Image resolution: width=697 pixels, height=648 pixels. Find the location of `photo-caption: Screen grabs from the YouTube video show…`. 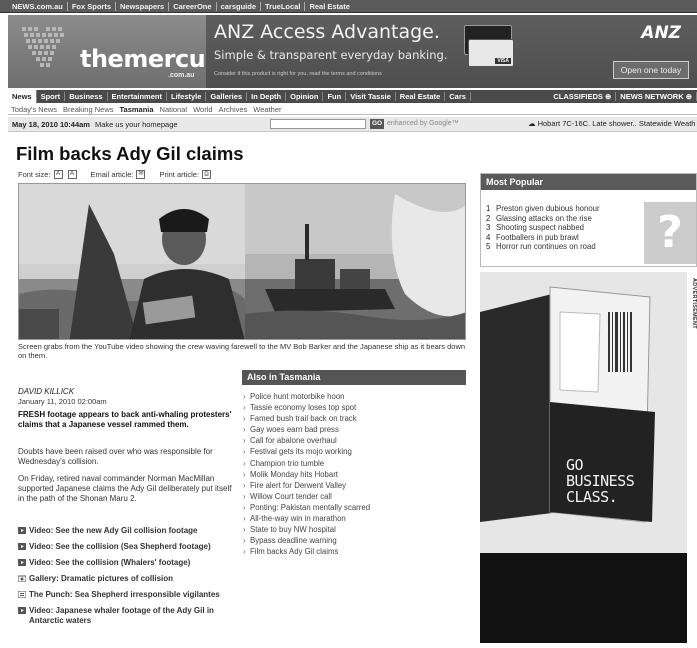

photo-caption: Screen grabs from the YouTube video show… is located at coordinates (242, 351).